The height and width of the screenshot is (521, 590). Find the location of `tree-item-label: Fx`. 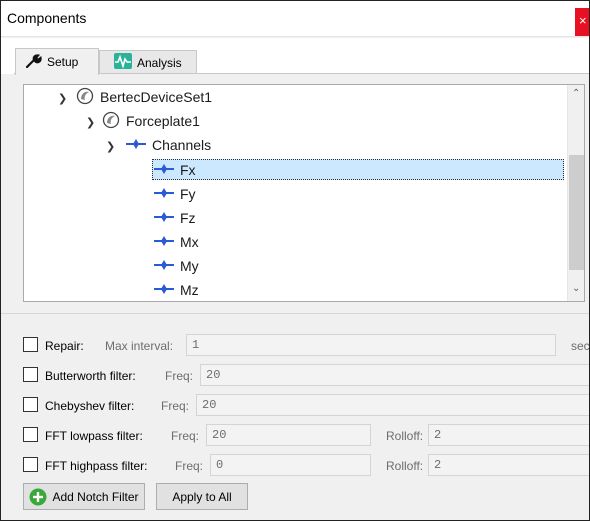

tree-item-label: Fx is located at coordinates (188, 170).